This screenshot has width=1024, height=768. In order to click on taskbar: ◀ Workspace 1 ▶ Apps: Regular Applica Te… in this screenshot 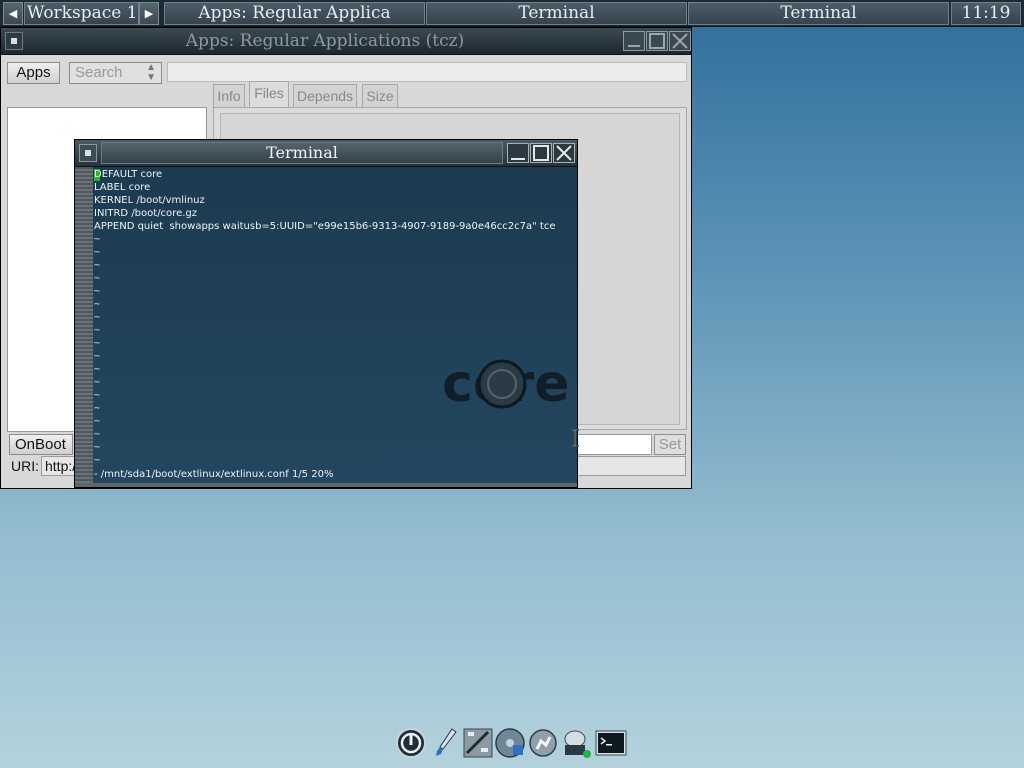, I will do `click(512, 13)`.